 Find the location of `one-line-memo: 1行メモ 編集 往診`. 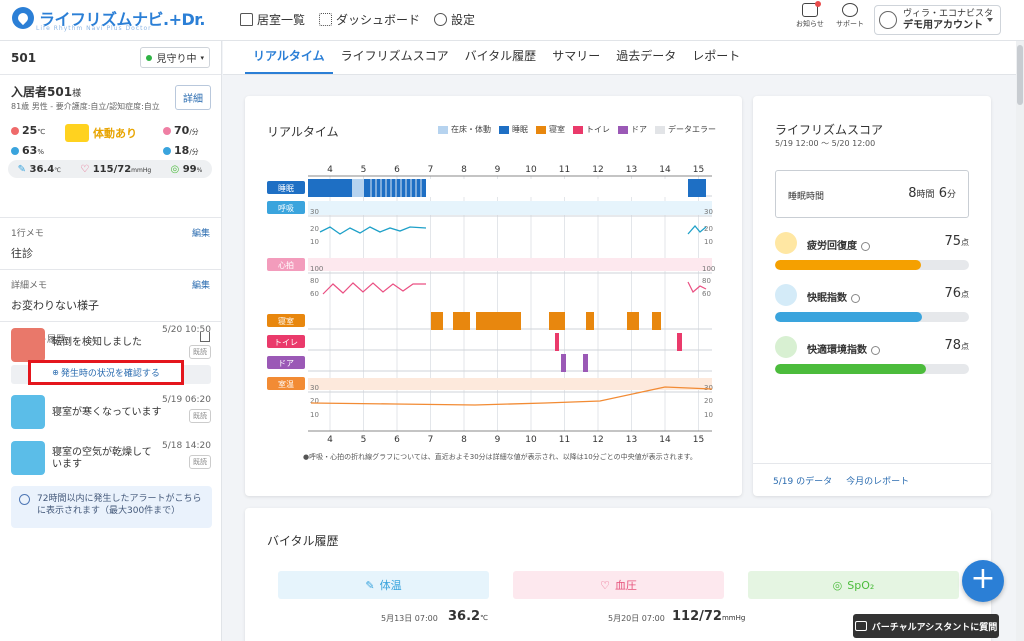

one-line-memo: 1行メモ 編集 往診 is located at coordinates (110, 244).